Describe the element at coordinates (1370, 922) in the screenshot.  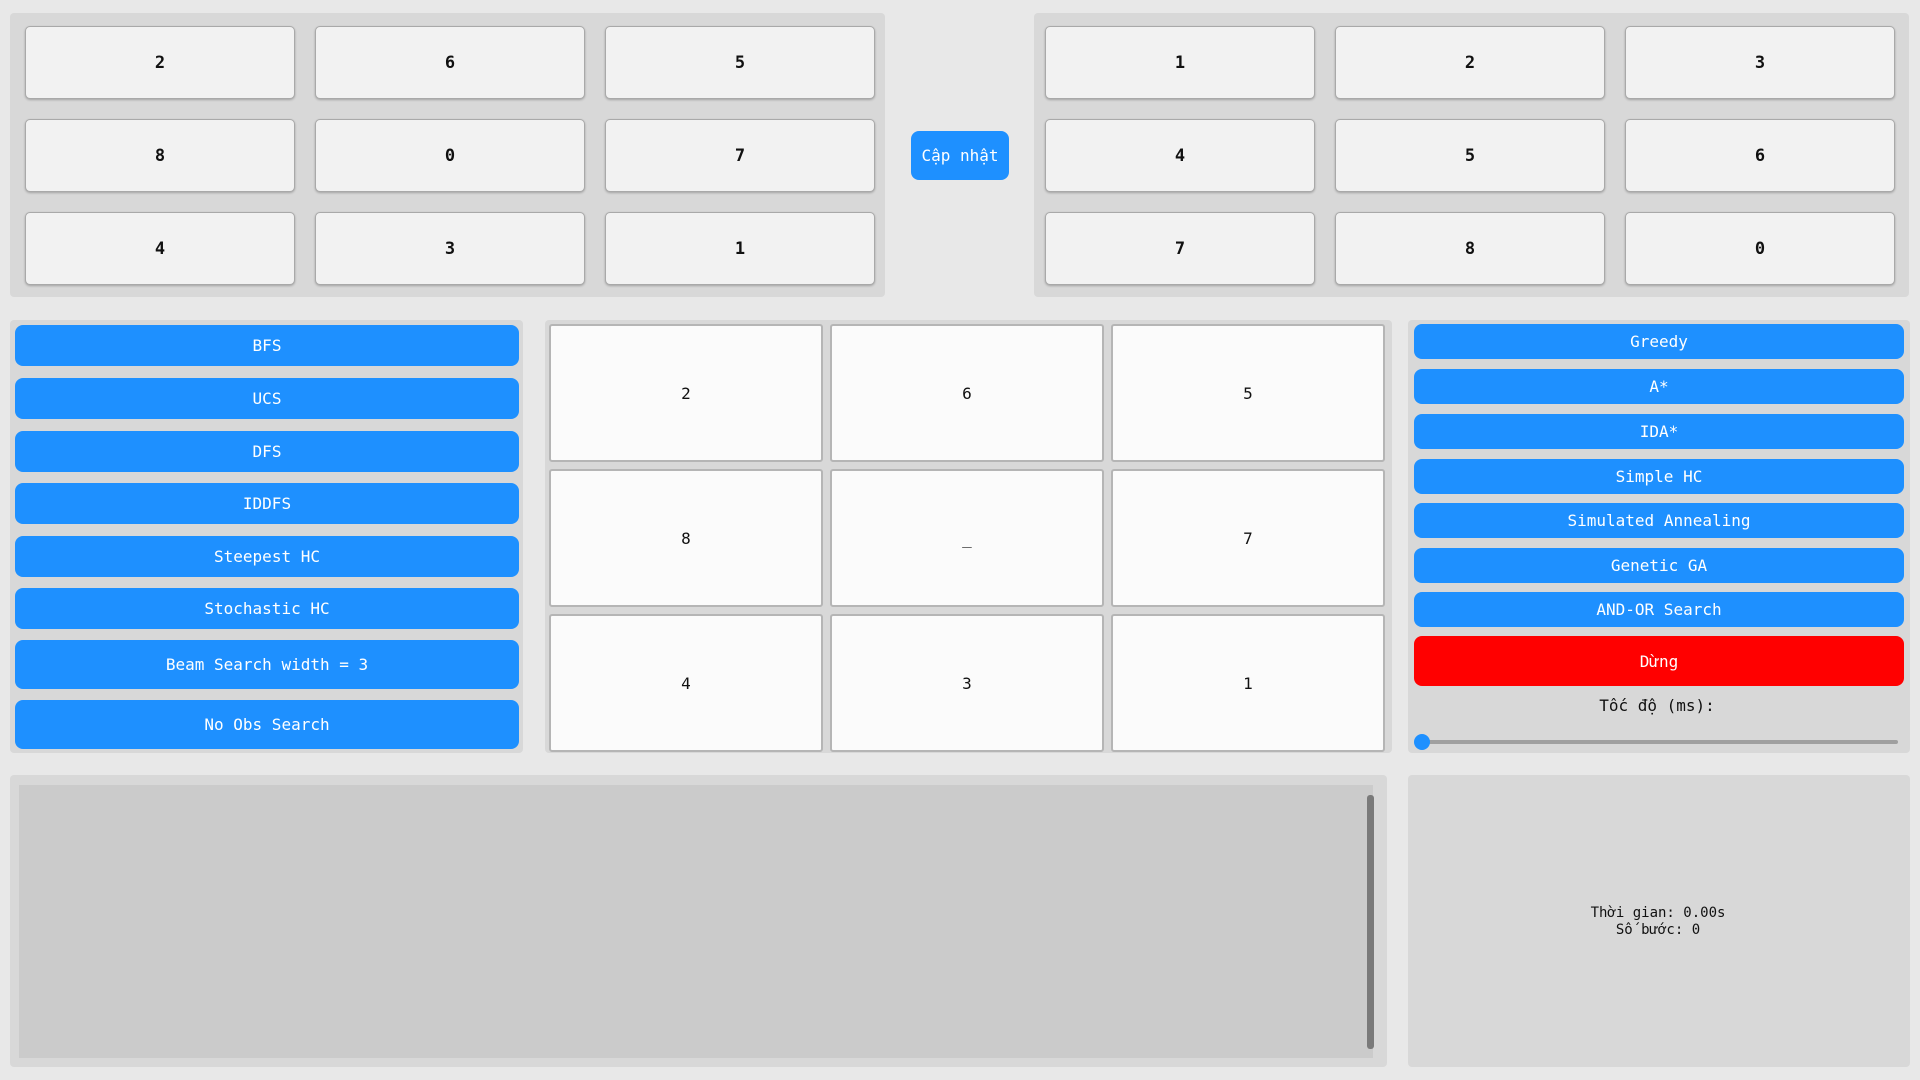
I see `log-scrollbar` at that location.